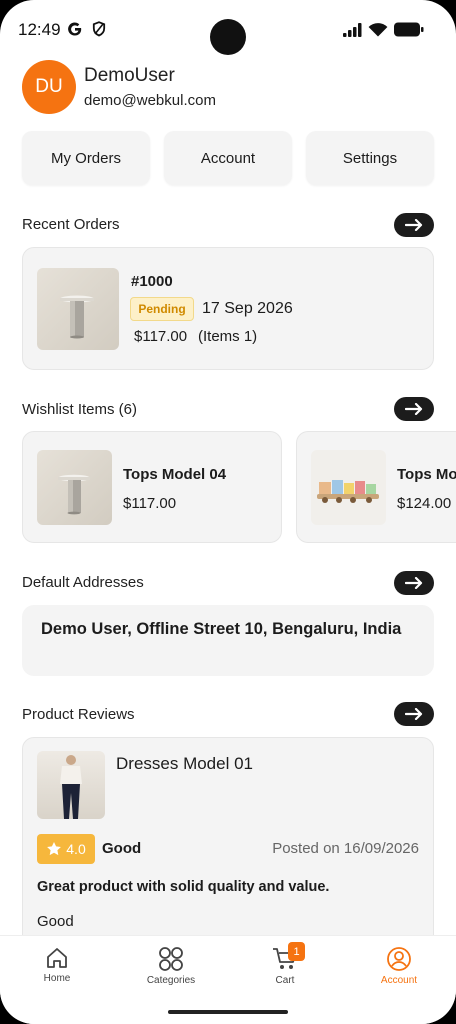 The image size is (456, 1024). What do you see at coordinates (57, 978) in the screenshot?
I see `nav-home-label: Home` at bounding box center [57, 978].